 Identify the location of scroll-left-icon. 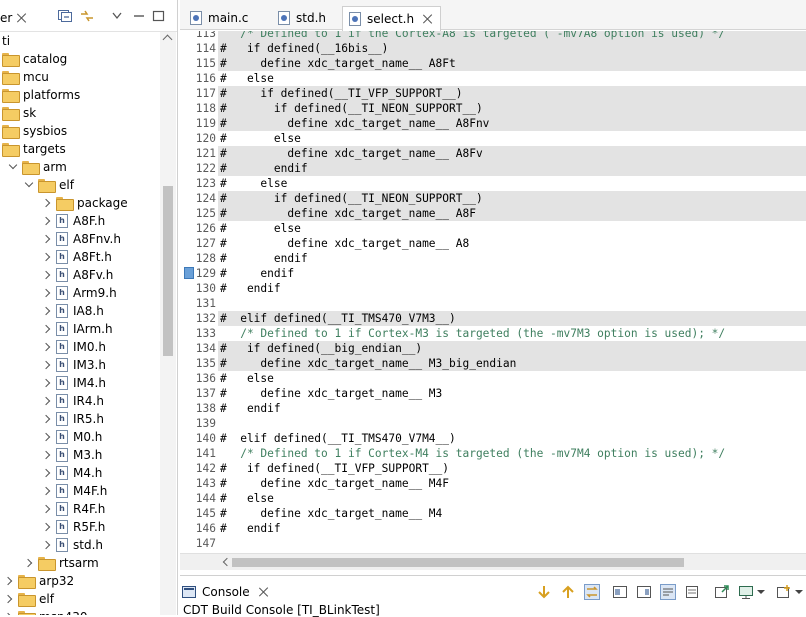
(227, 562).